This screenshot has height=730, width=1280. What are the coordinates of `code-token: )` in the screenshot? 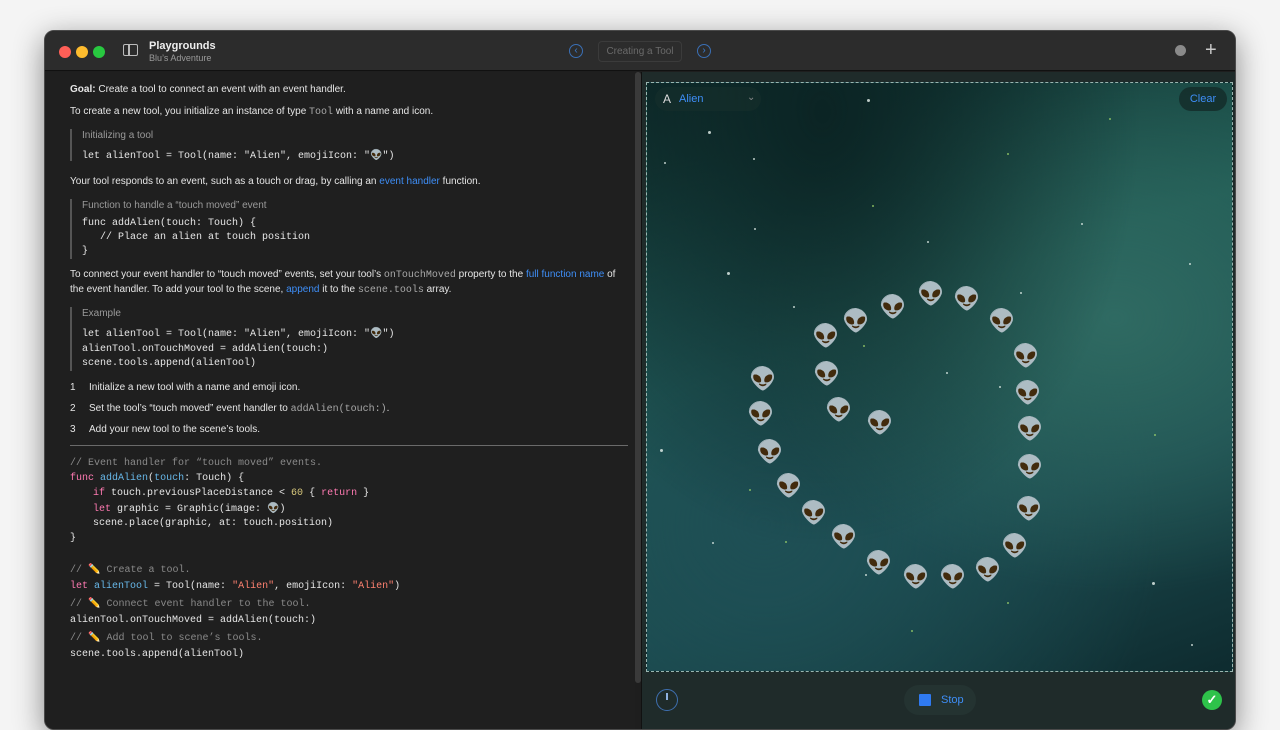 It's located at (282, 509).